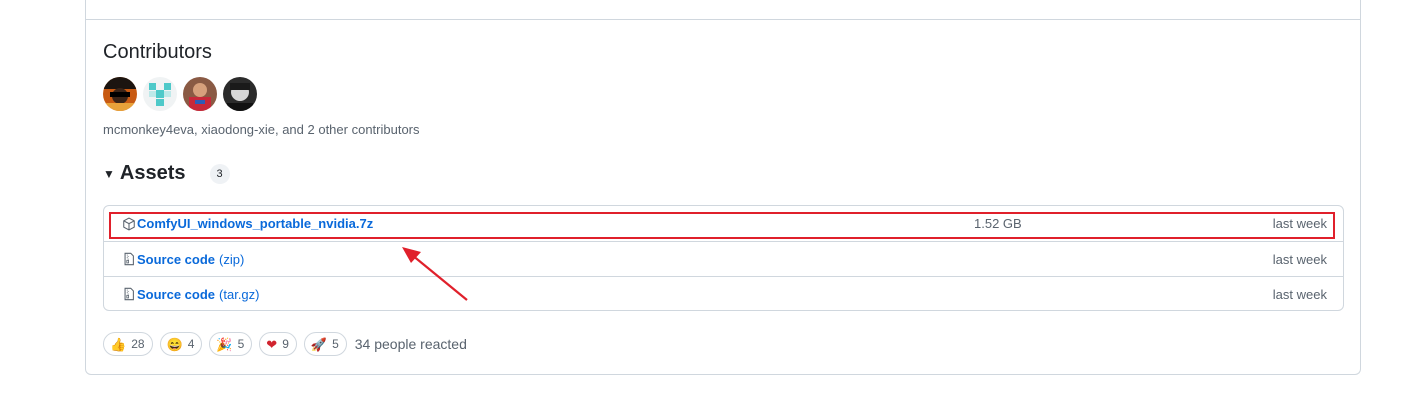 The image size is (1402, 400). What do you see at coordinates (138, 344) in the screenshot?
I see `reaction-count: 28` at bounding box center [138, 344].